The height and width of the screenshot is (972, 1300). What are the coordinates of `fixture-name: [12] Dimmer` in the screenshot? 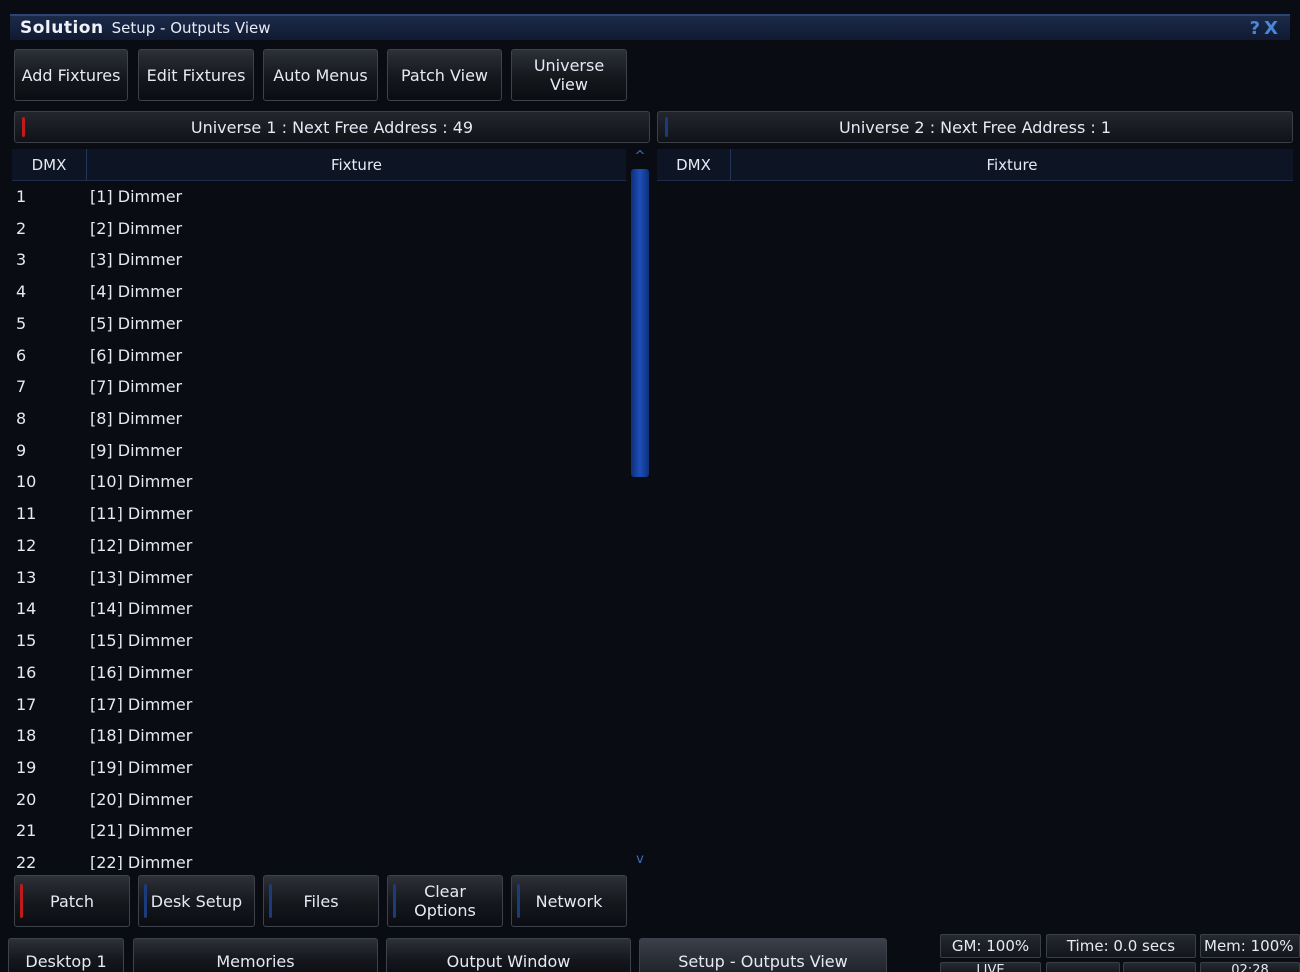 It's located at (141, 545).